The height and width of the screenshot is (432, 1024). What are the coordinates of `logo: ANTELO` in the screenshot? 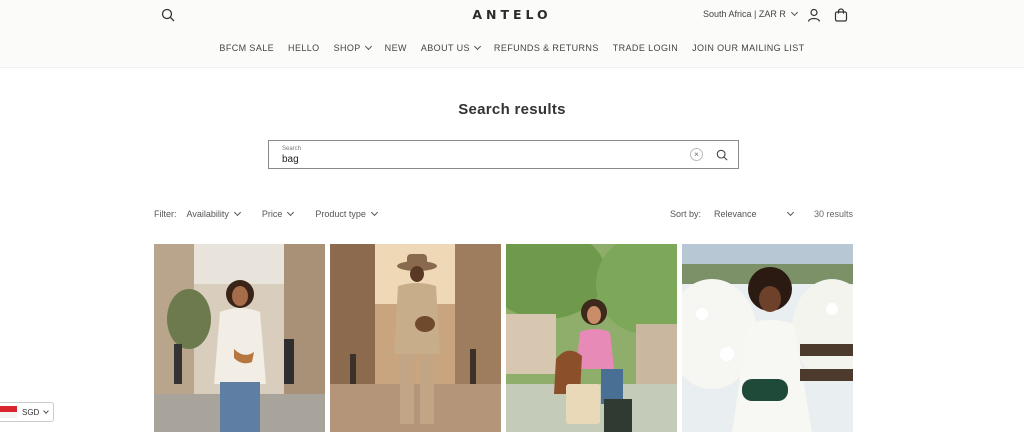 It's located at (512, 14).